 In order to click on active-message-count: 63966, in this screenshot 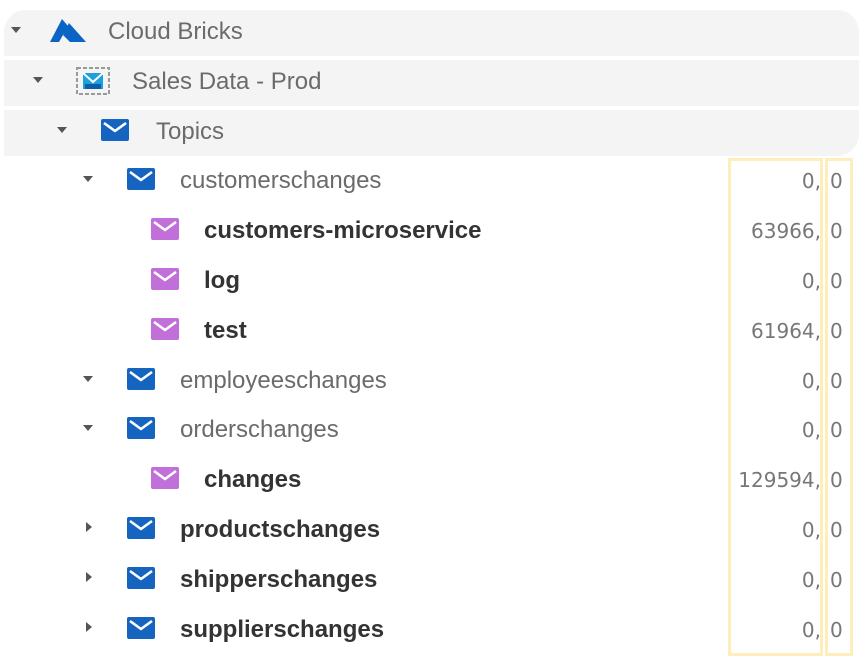, I will do `click(786, 231)`.